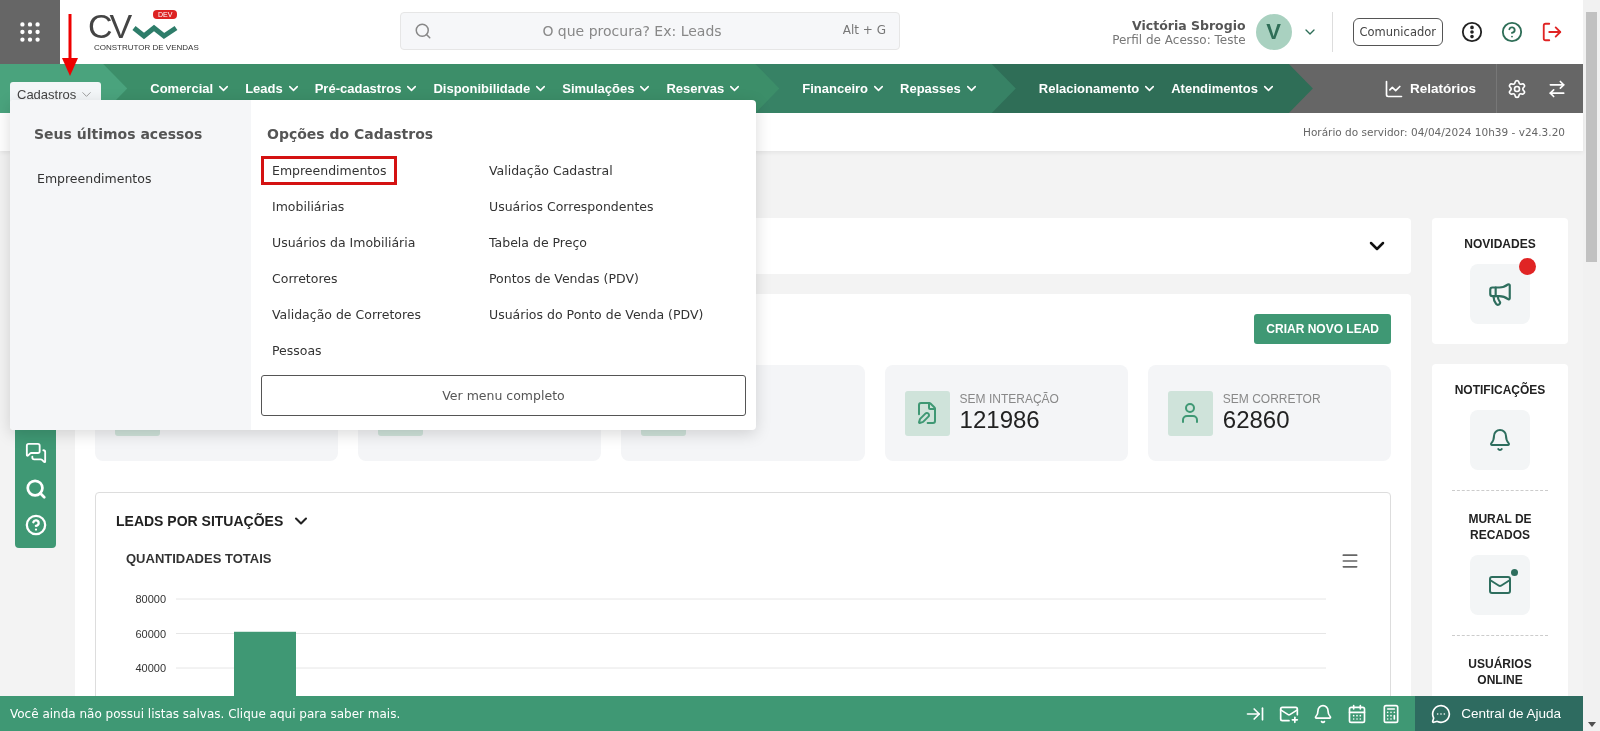 This screenshot has height=731, width=1600. I want to click on bell-icon, so click(1500, 440).